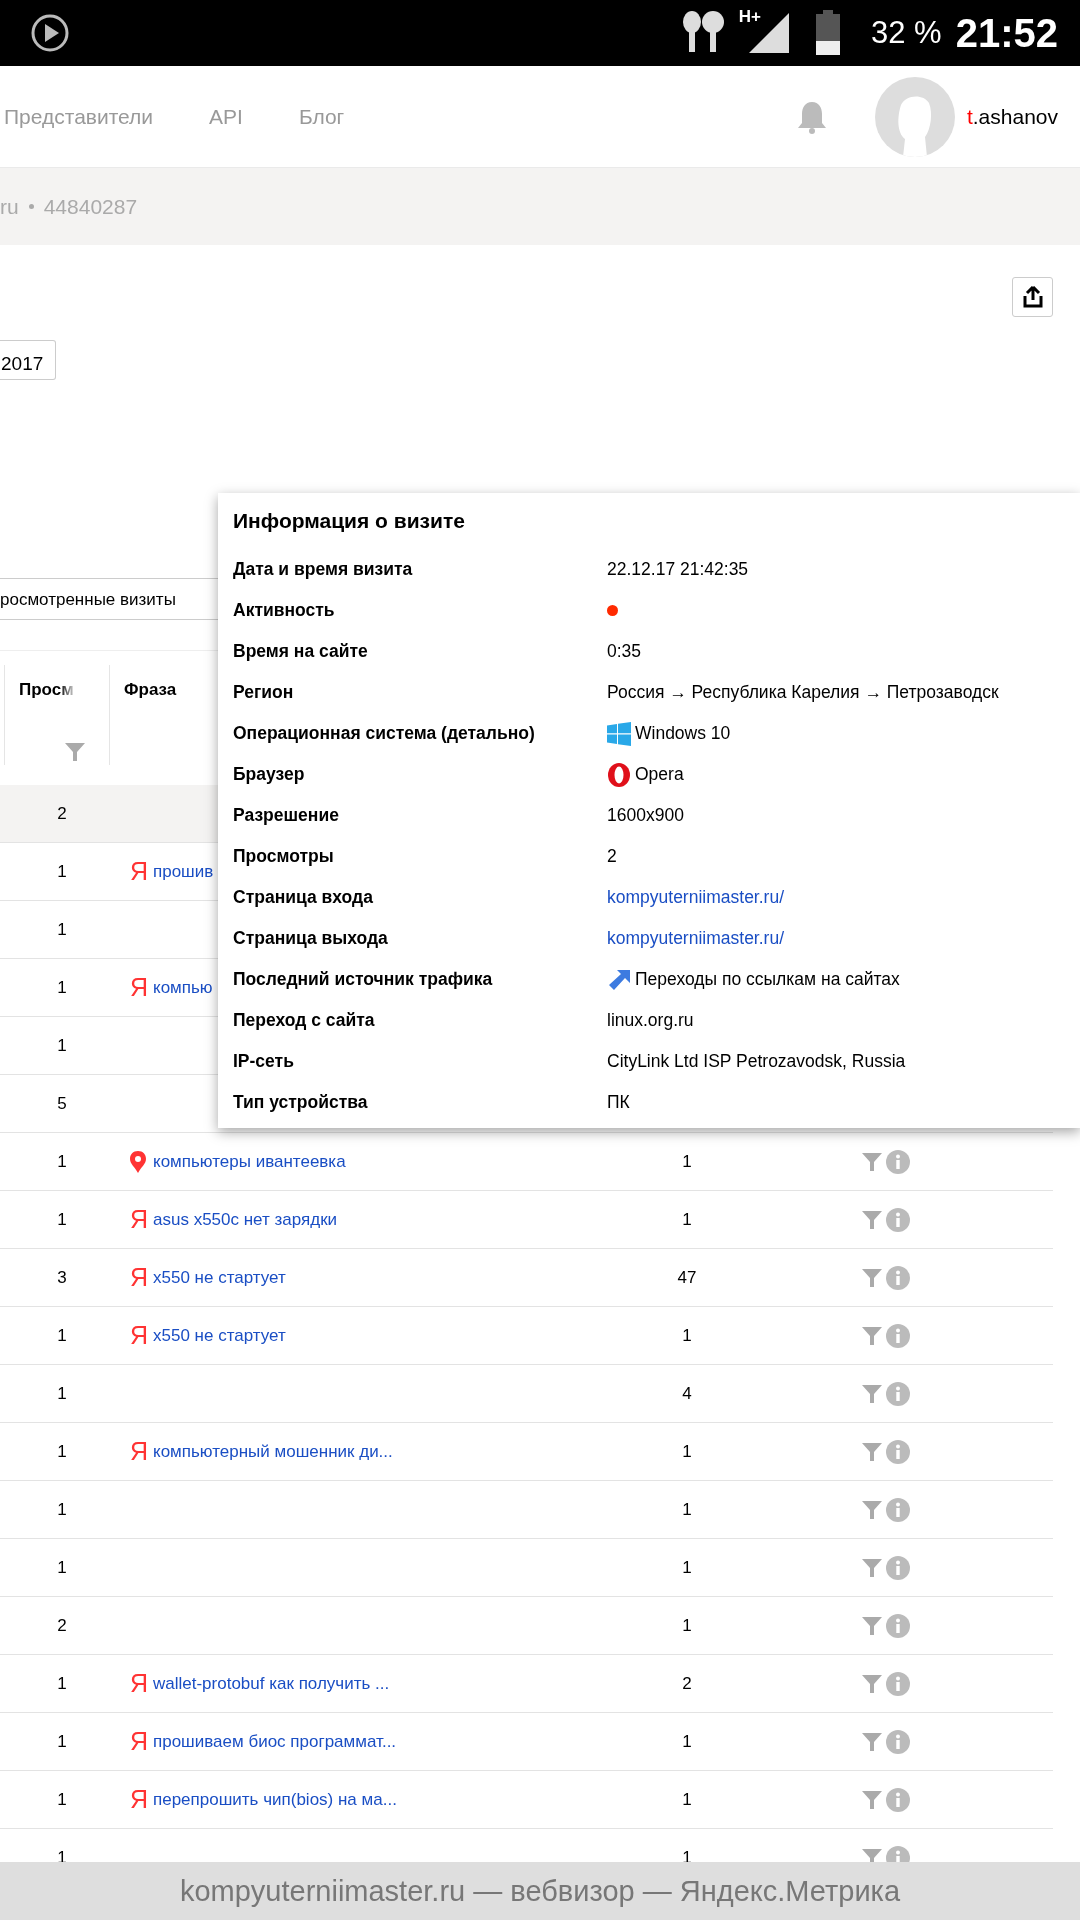  I want to click on bell-icon, so click(811, 116).